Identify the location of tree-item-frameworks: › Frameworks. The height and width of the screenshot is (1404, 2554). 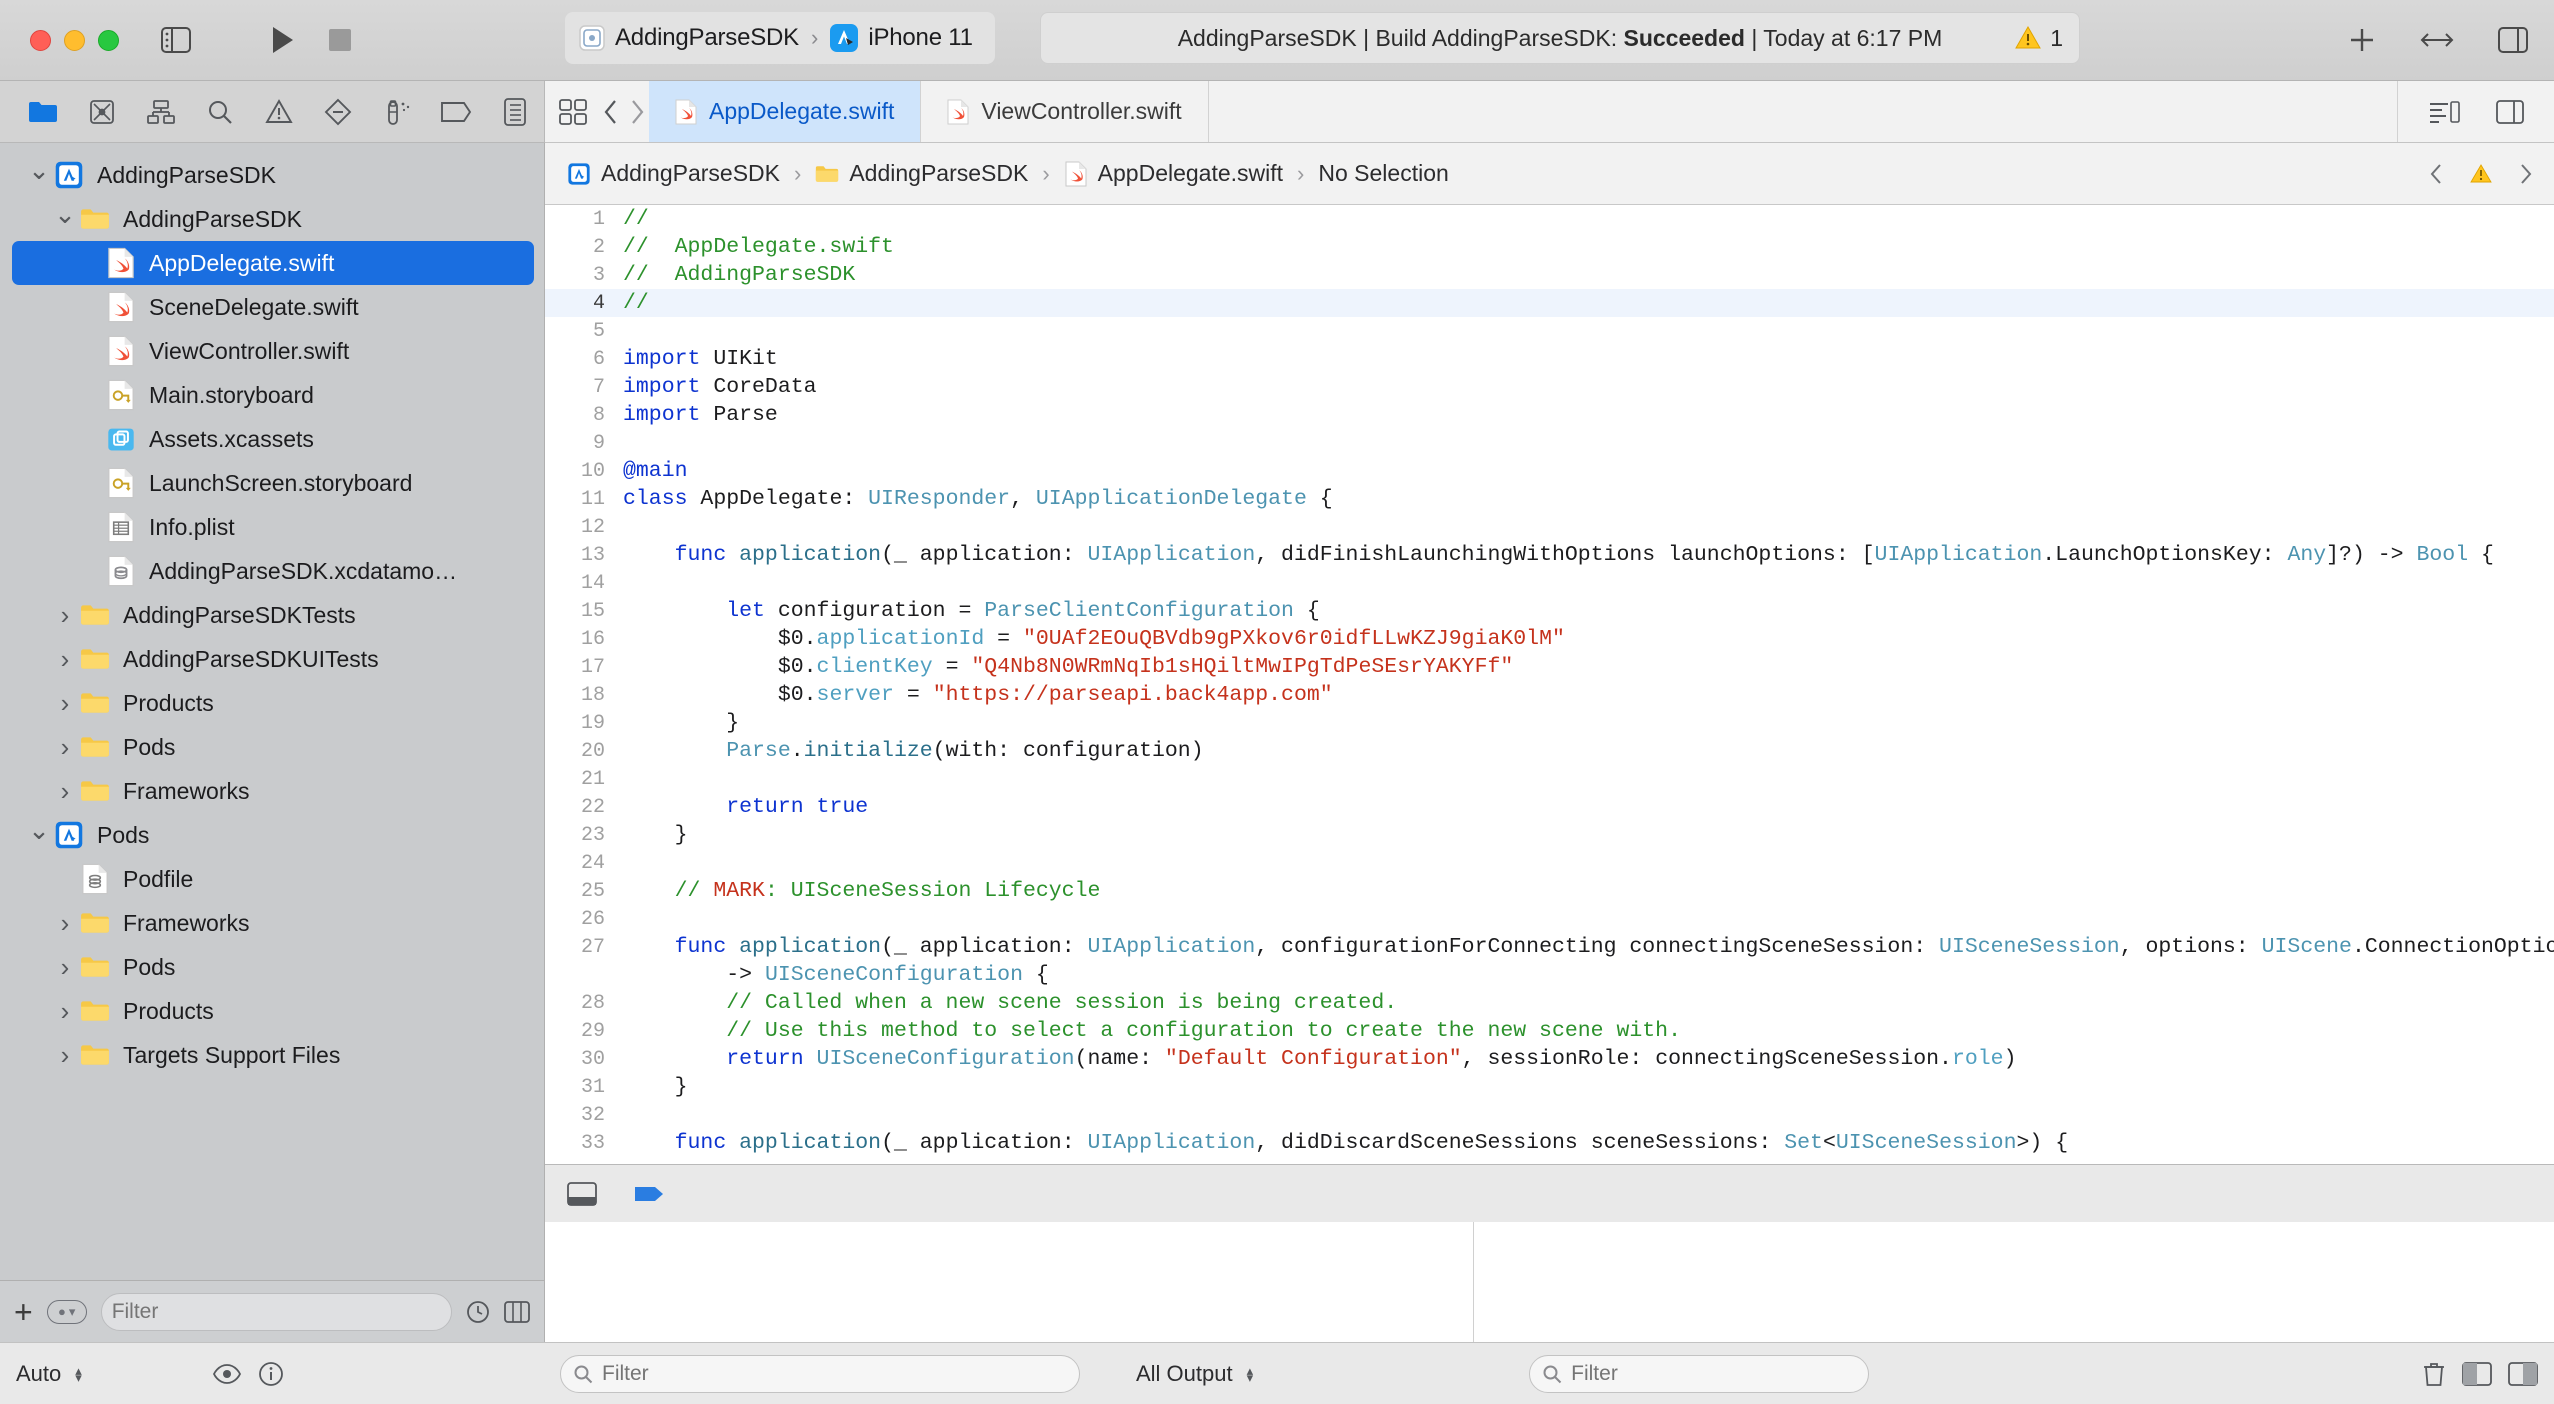
(273, 923).